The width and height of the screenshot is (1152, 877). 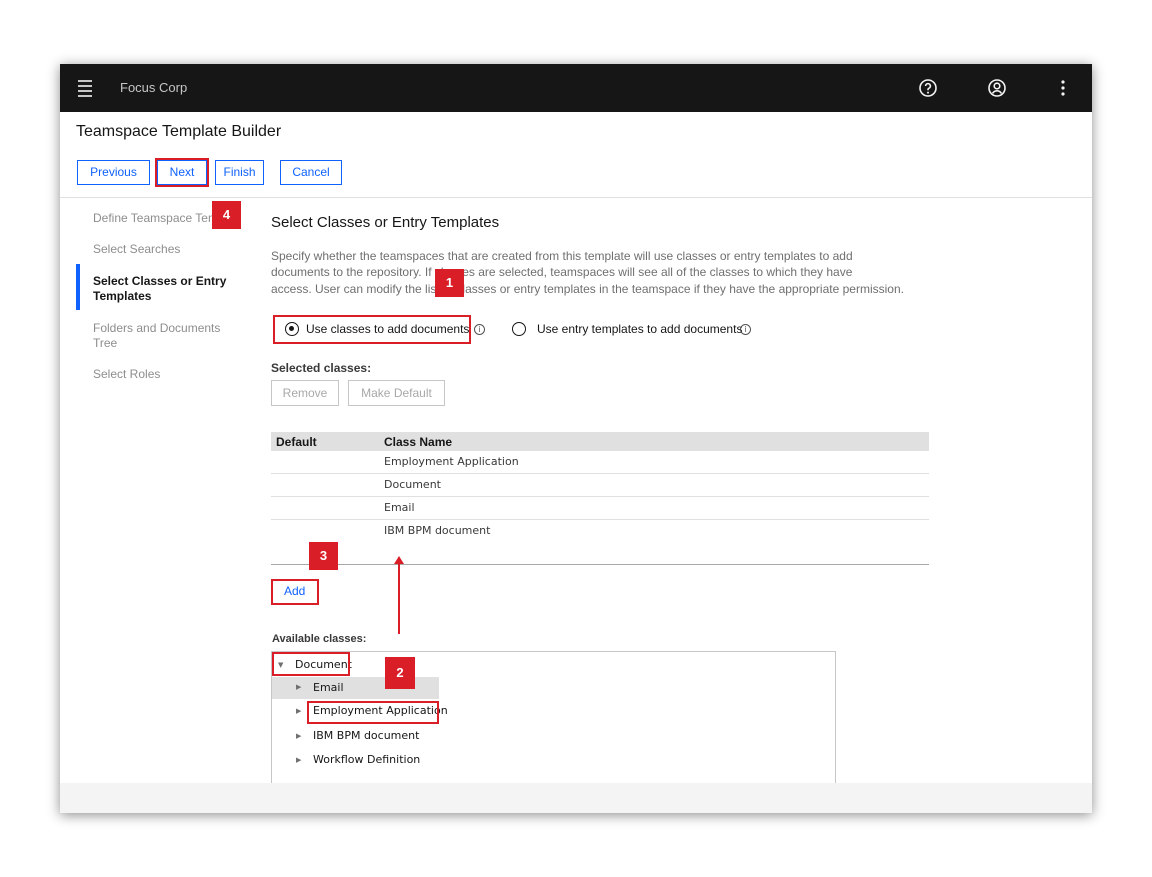 I want to click on sidebar-item-define-teamspace: Define Teamspace Template, so click(x=157, y=218).